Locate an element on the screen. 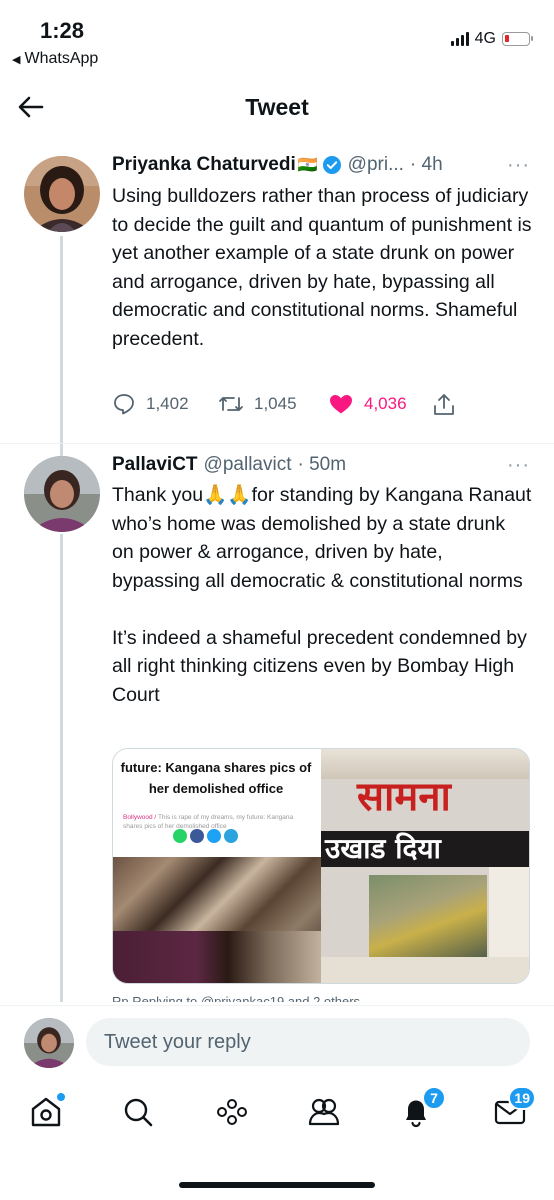 The height and width of the screenshot is (1200, 554). newspaper-masthead: सामना is located at coordinates (404, 796).